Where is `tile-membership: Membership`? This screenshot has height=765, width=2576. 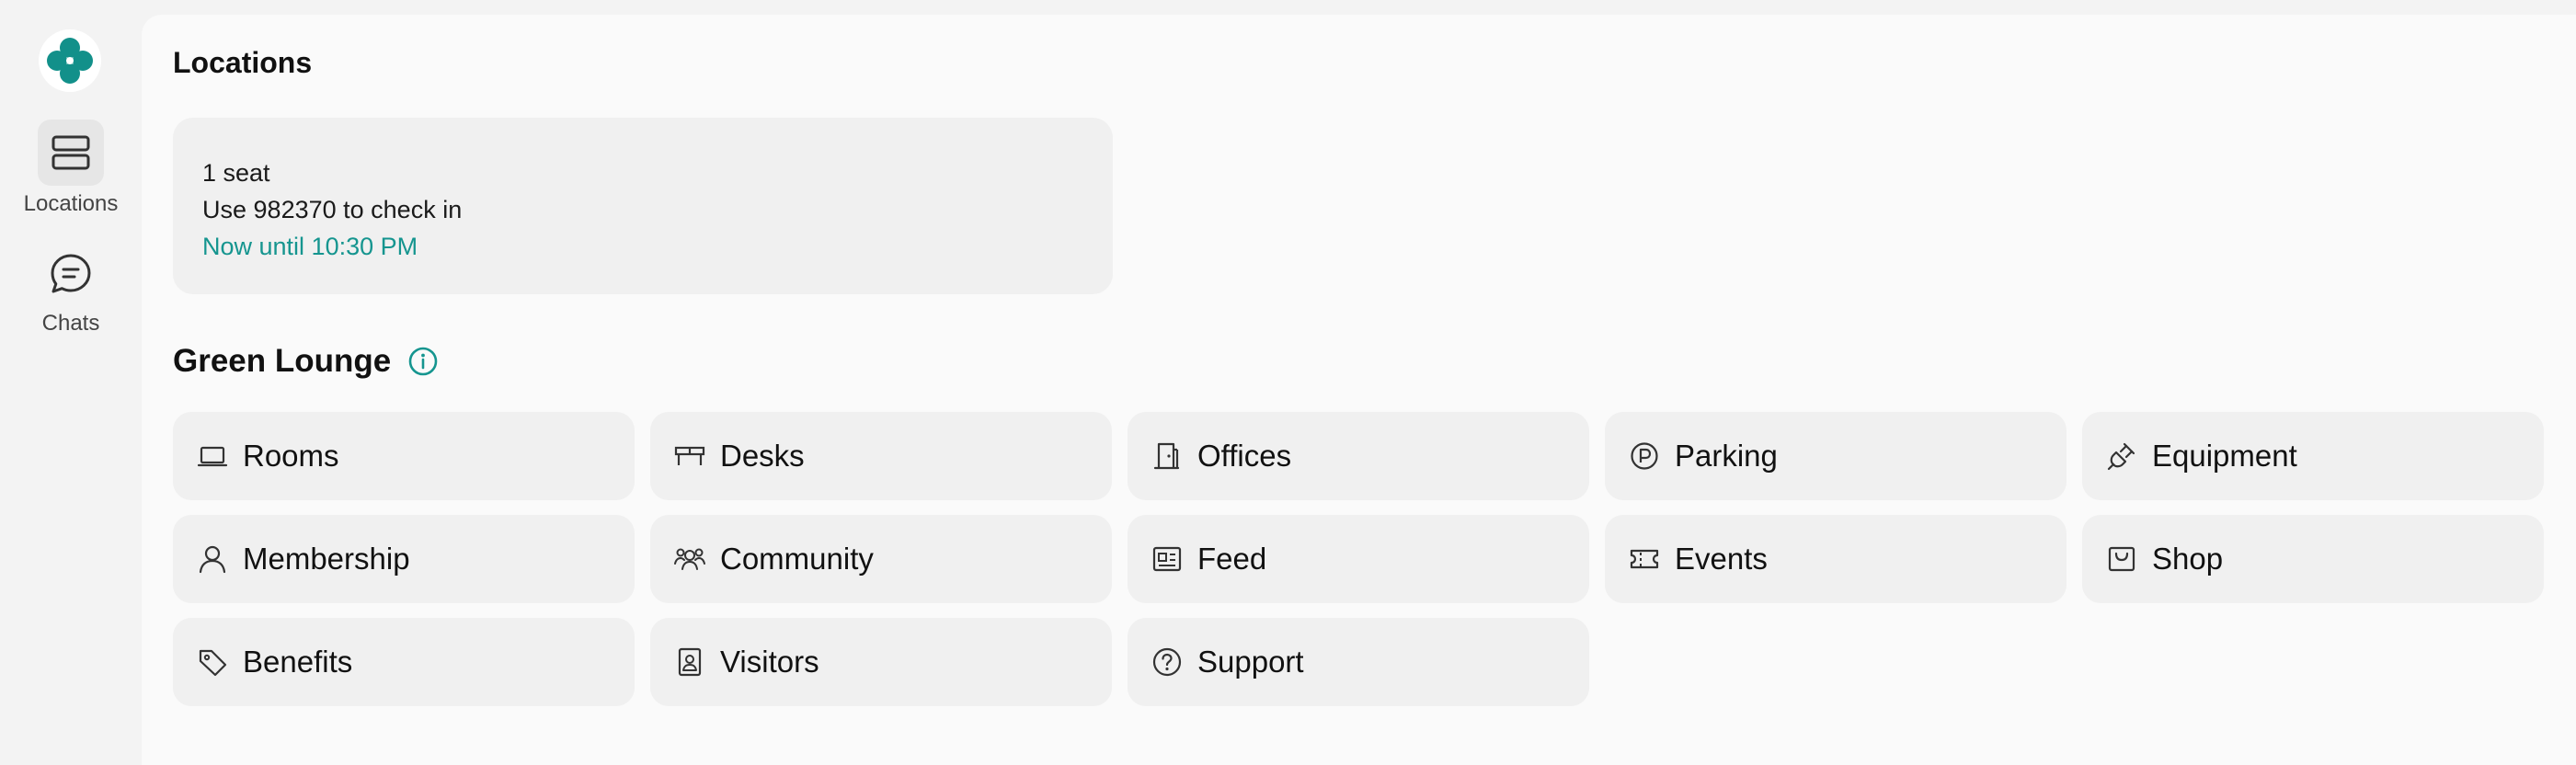
tile-membership: Membership is located at coordinates (404, 559).